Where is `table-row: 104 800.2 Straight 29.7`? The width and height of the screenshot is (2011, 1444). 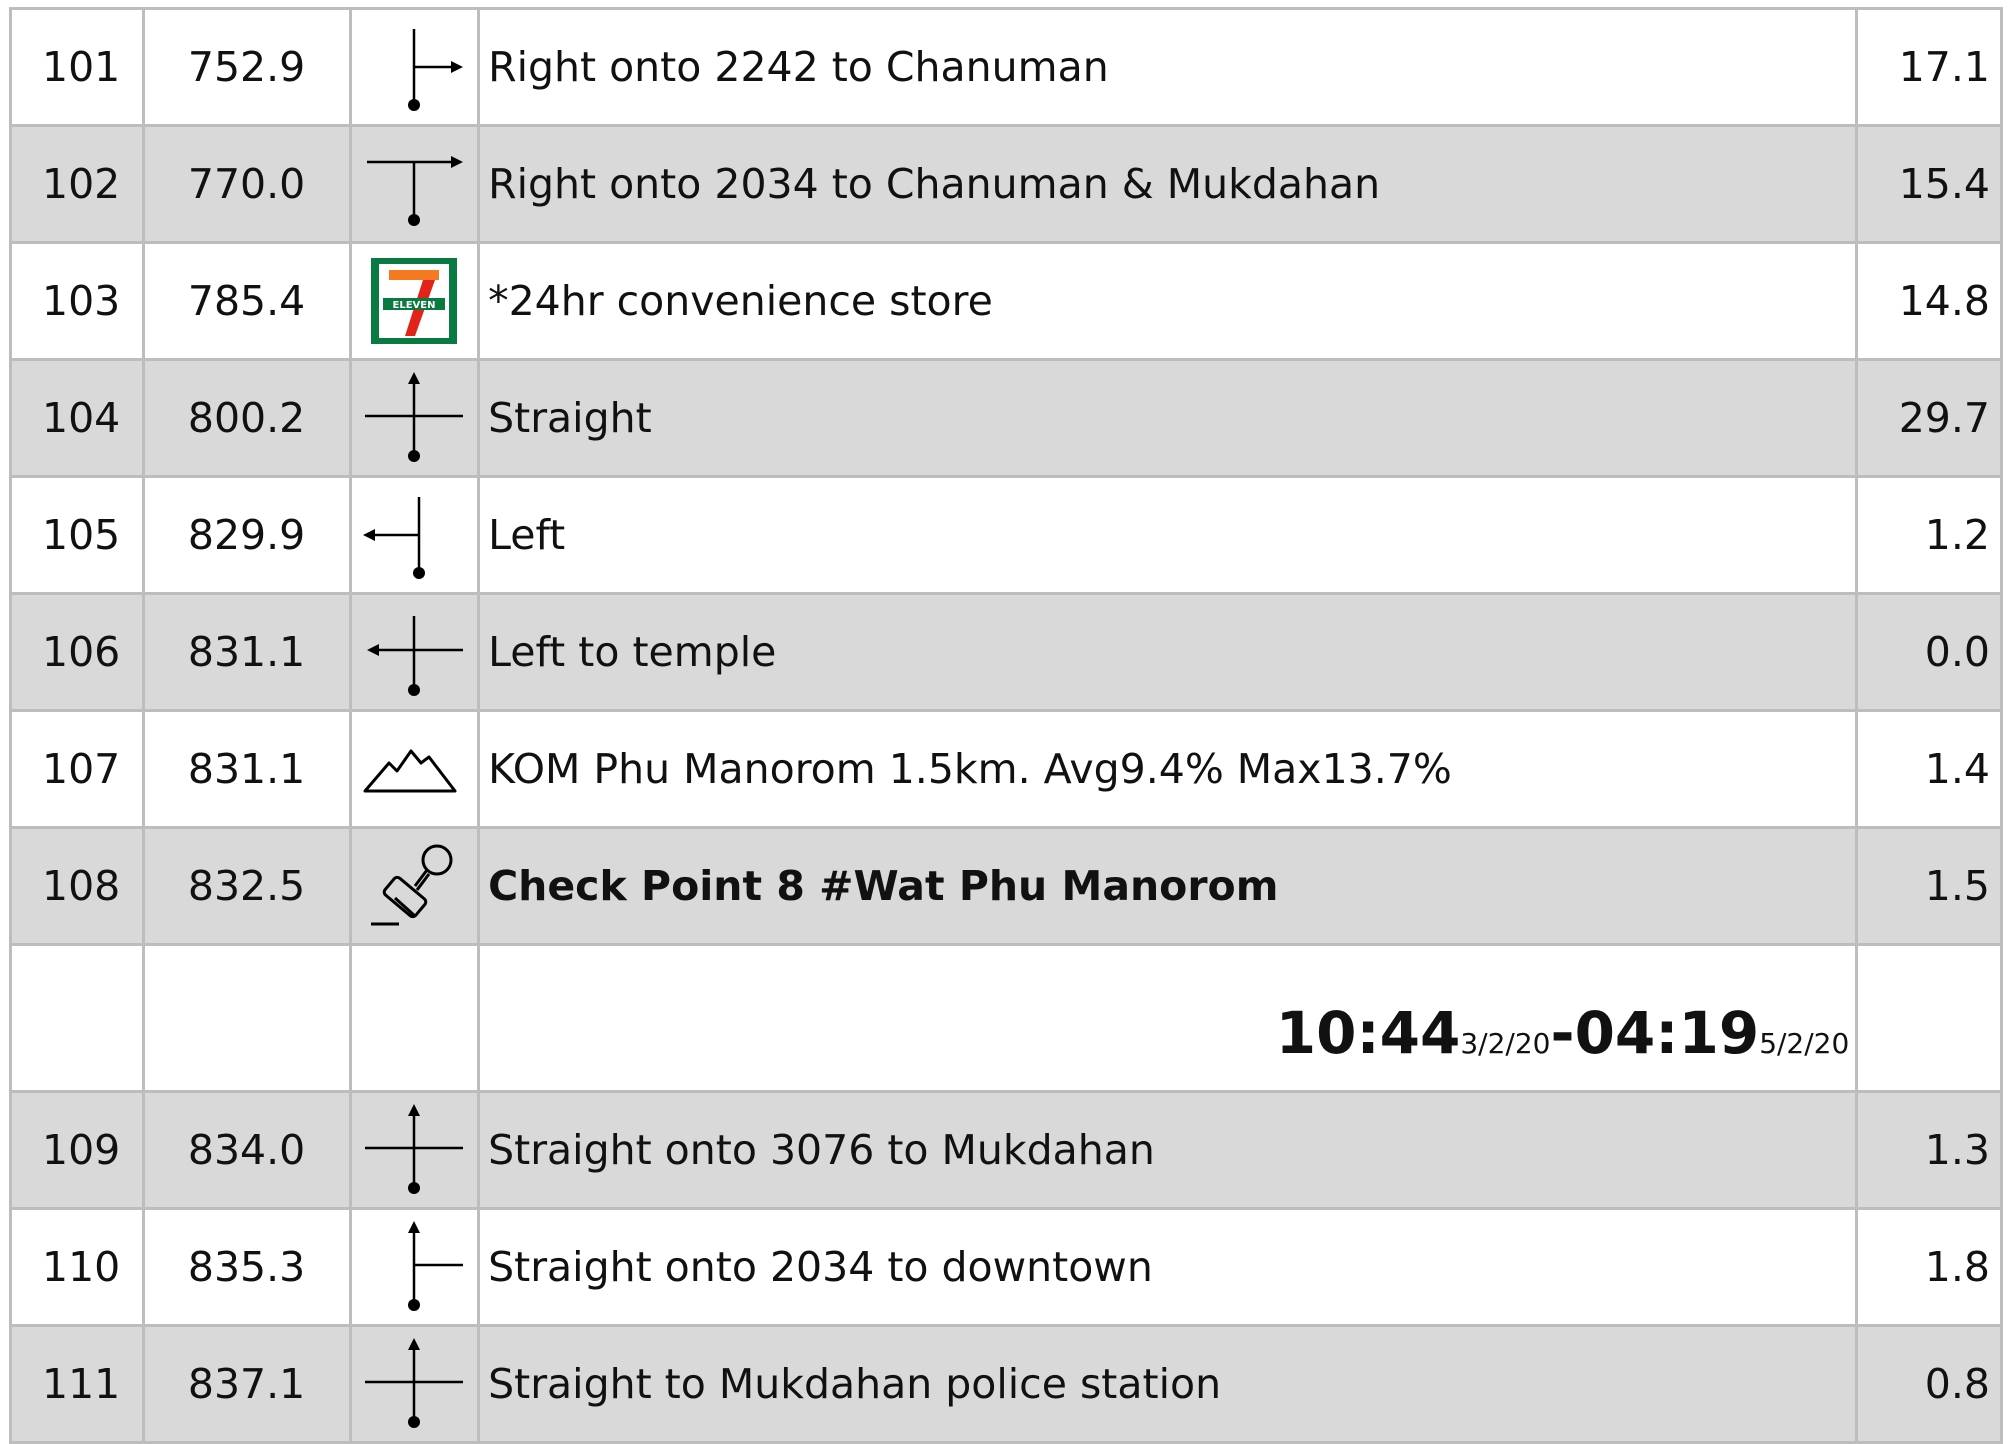 table-row: 104 800.2 Straight 29.7 is located at coordinates (1006, 418).